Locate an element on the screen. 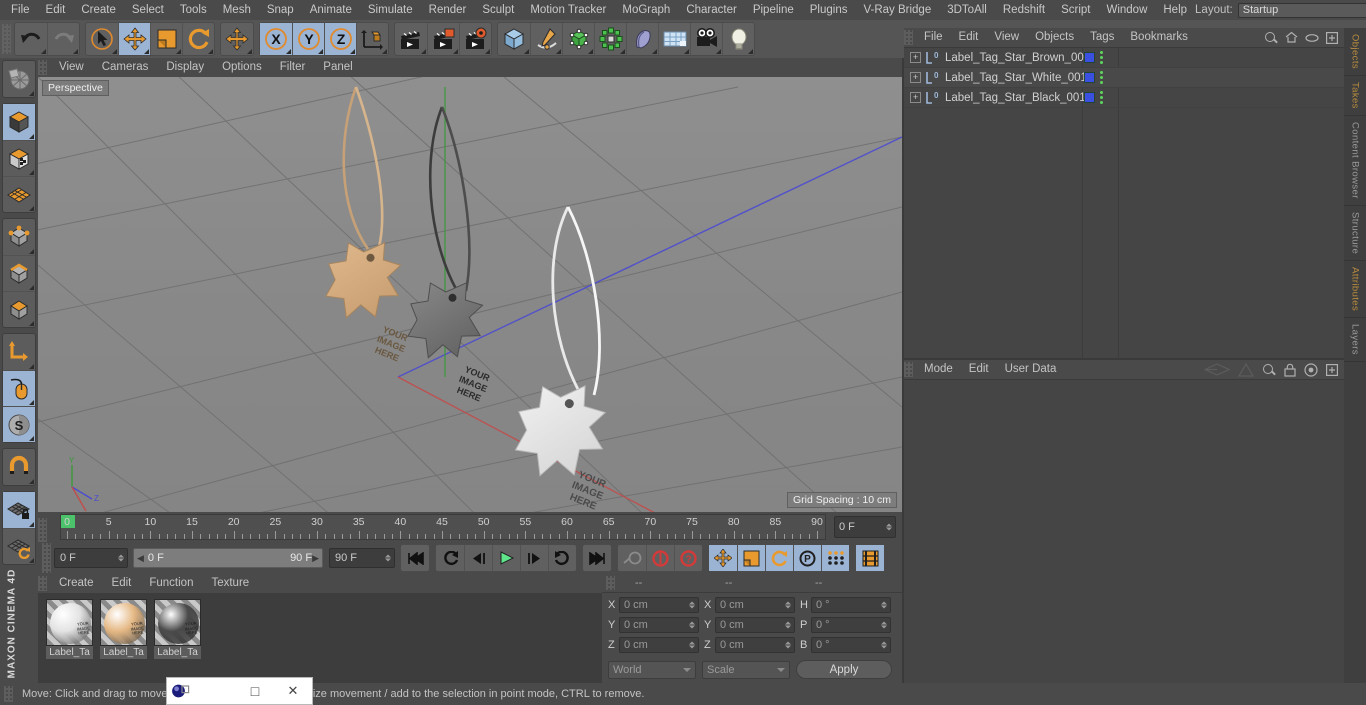 This screenshot has width=1366, height=705. menu-item-sculpt: Sculpt is located at coordinates (498, 10).